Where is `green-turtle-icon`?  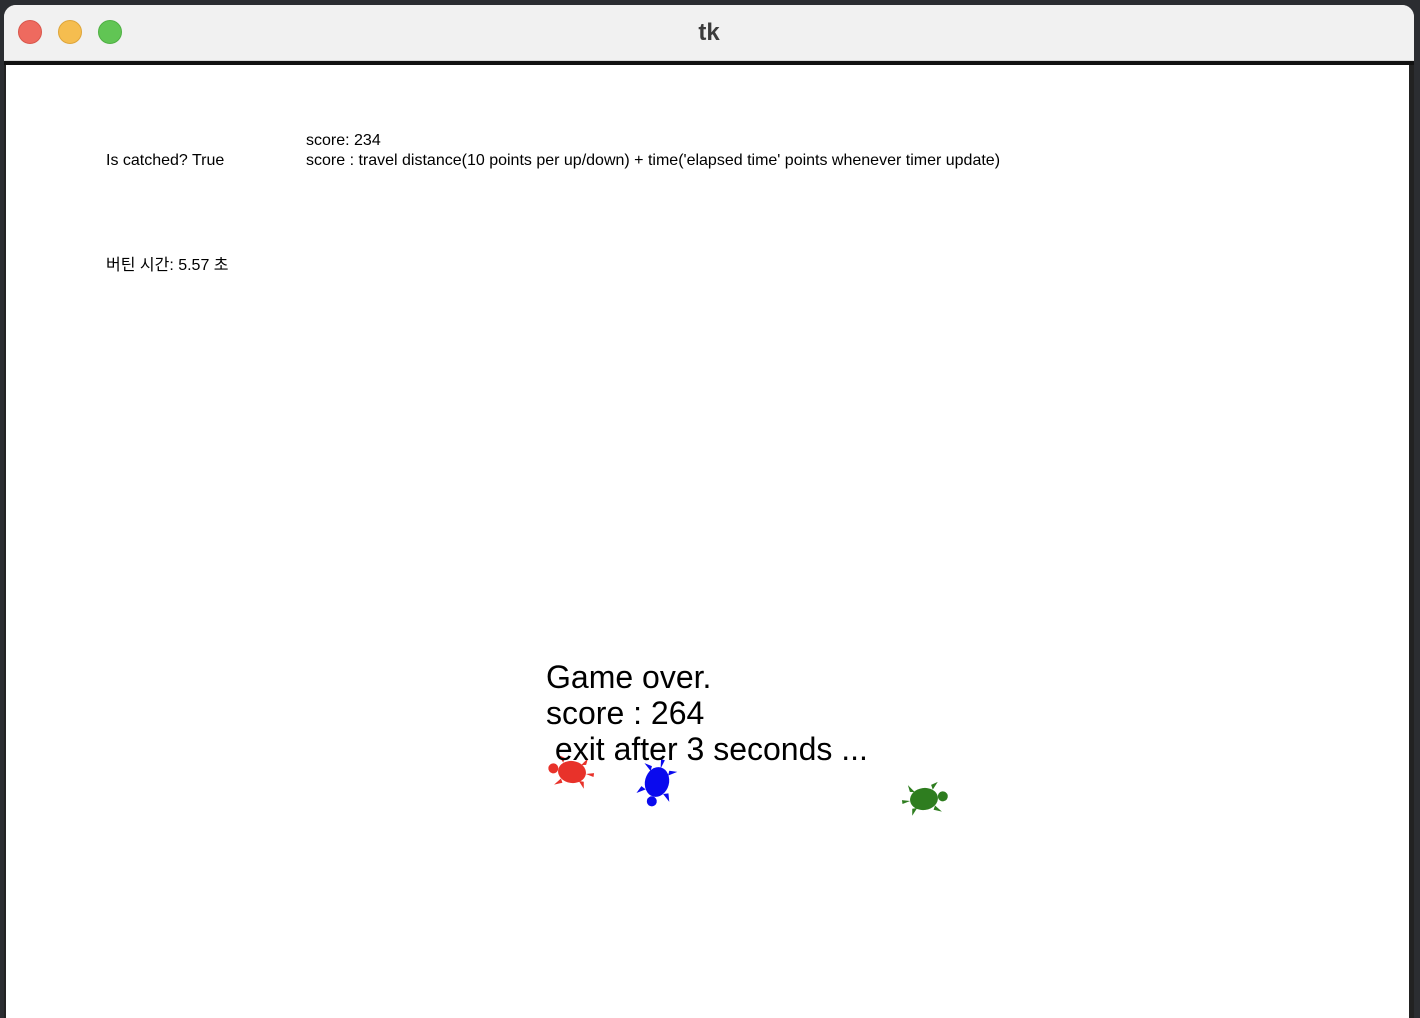
green-turtle-icon is located at coordinates (924, 798).